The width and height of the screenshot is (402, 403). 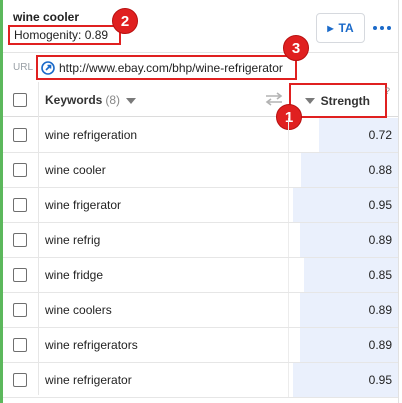 What do you see at coordinates (296, 48) in the screenshot?
I see `annotation-badge-3: 3` at bounding box center [296, 48].